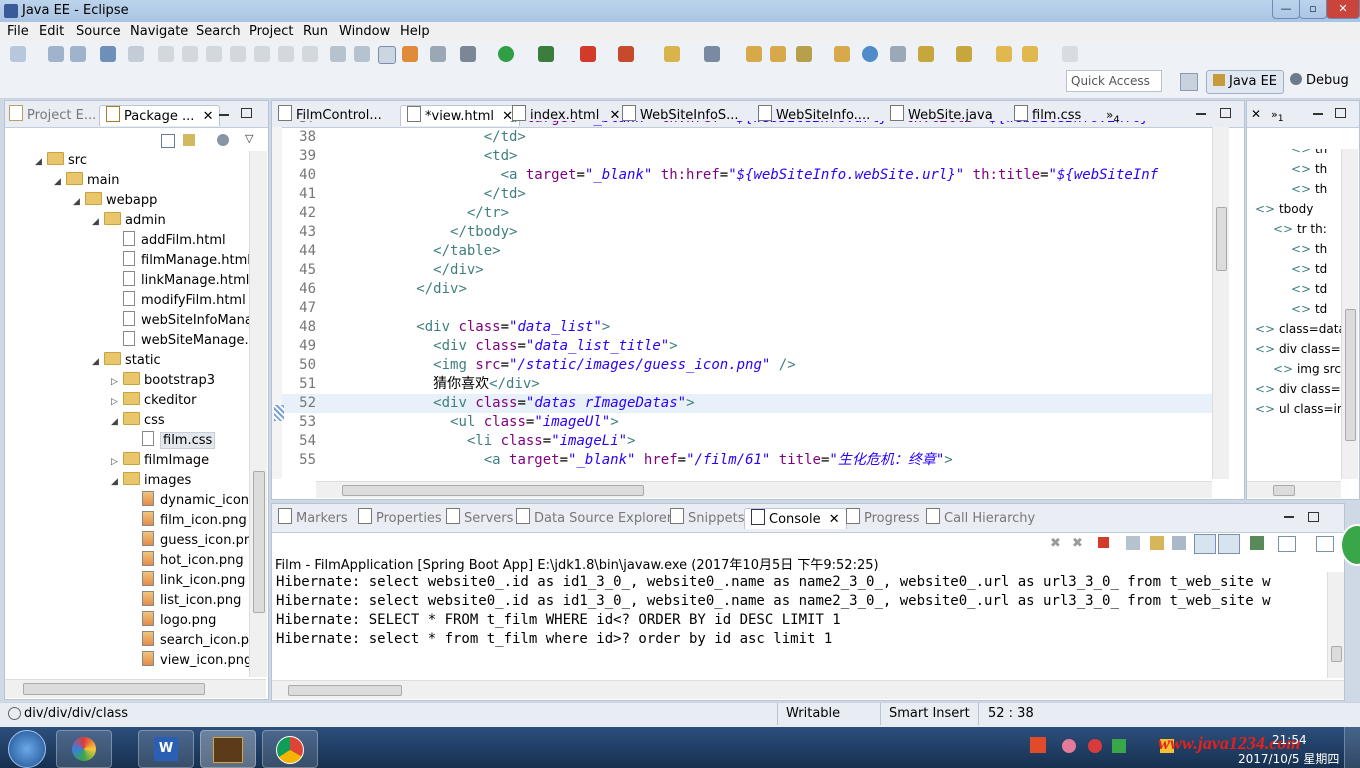 The image size is (1360, 768). What do you see at coordinates (747, 441) in the screenshot?
I see `code-line: 54 <li class="imageLi">` at bounding box center [747, 441].